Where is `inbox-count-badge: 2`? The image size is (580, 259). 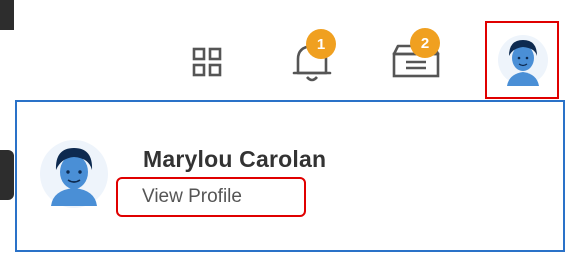 inbox-count-badge: 2 is located at coordinates (425, 43).